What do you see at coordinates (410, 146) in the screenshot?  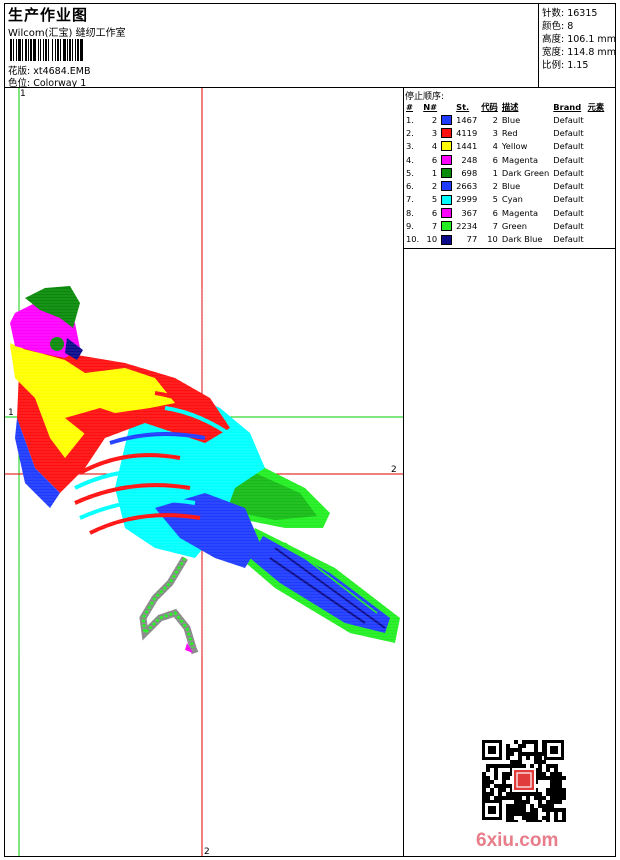 I see `row-index: 3.` at bounding box center [410, 146].